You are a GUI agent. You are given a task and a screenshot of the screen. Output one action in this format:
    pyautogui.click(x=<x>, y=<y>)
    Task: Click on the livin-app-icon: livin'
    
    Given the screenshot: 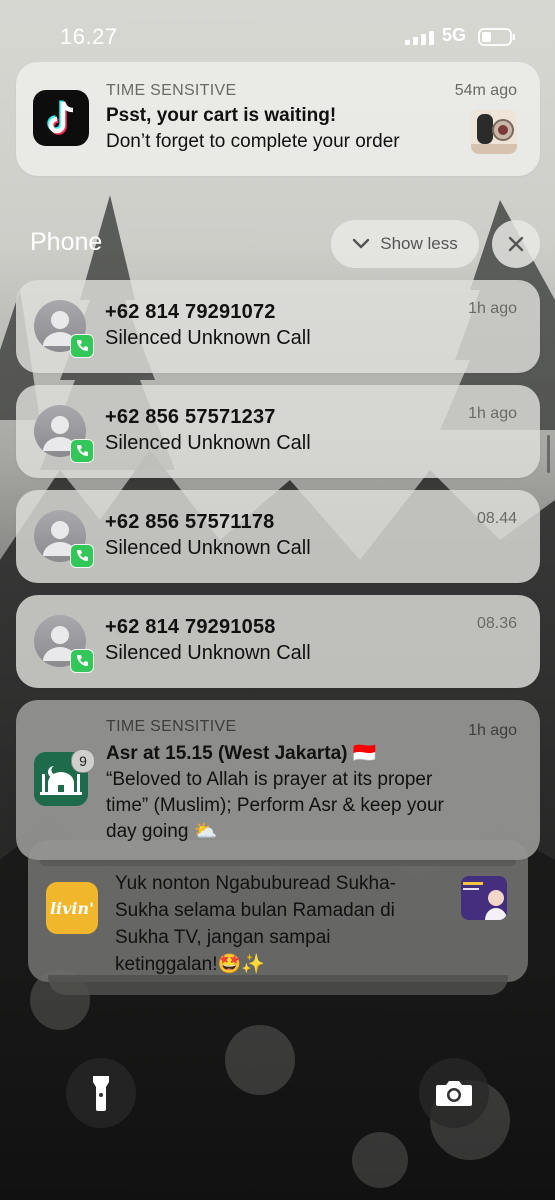 What is the action you would take?
    pyautogui.click(x=72, y=908)
    